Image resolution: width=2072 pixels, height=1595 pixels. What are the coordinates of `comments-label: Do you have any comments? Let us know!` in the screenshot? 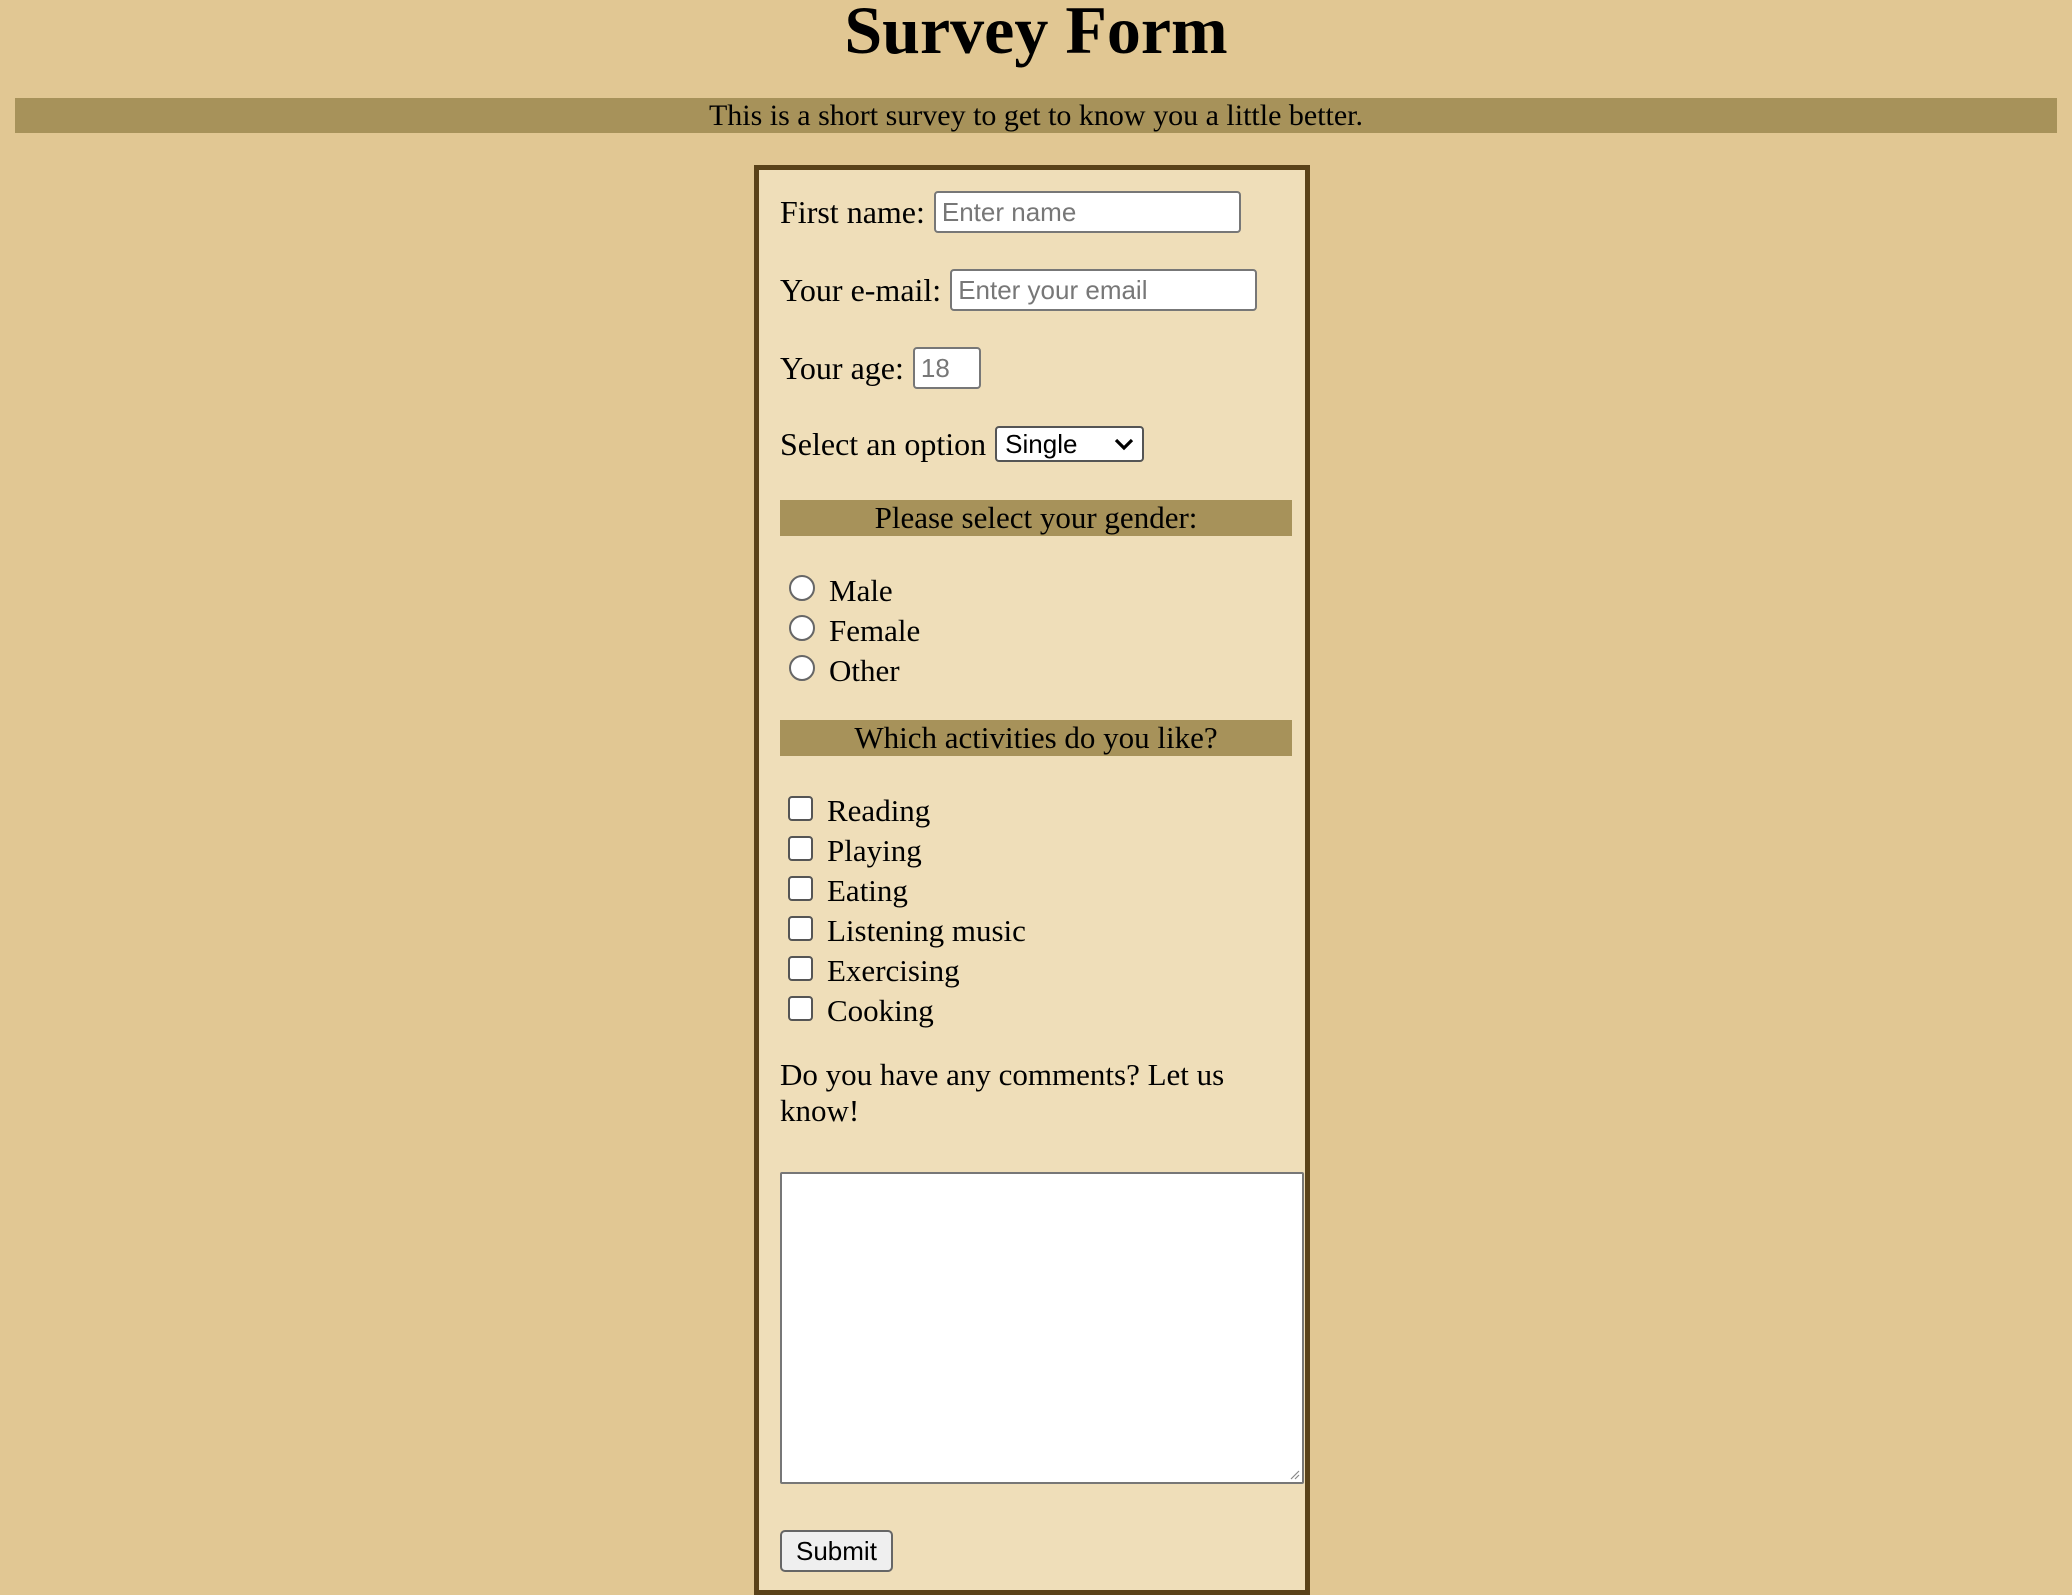 It's located at (1002, 1092).